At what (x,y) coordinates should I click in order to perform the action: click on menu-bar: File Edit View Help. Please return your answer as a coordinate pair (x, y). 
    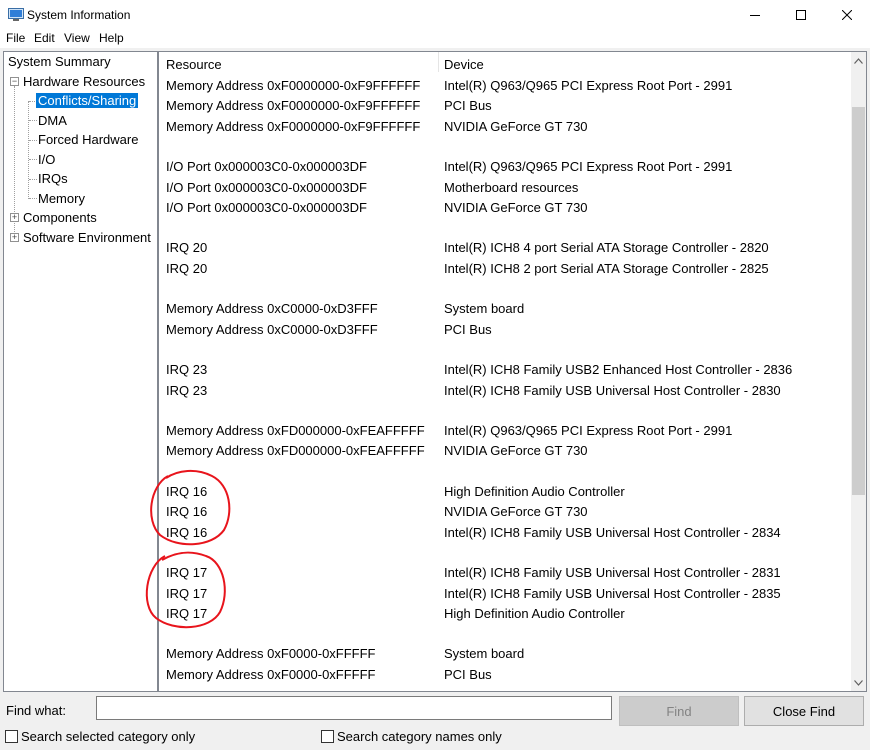
    Looking at the image, I should click on (435, 39).